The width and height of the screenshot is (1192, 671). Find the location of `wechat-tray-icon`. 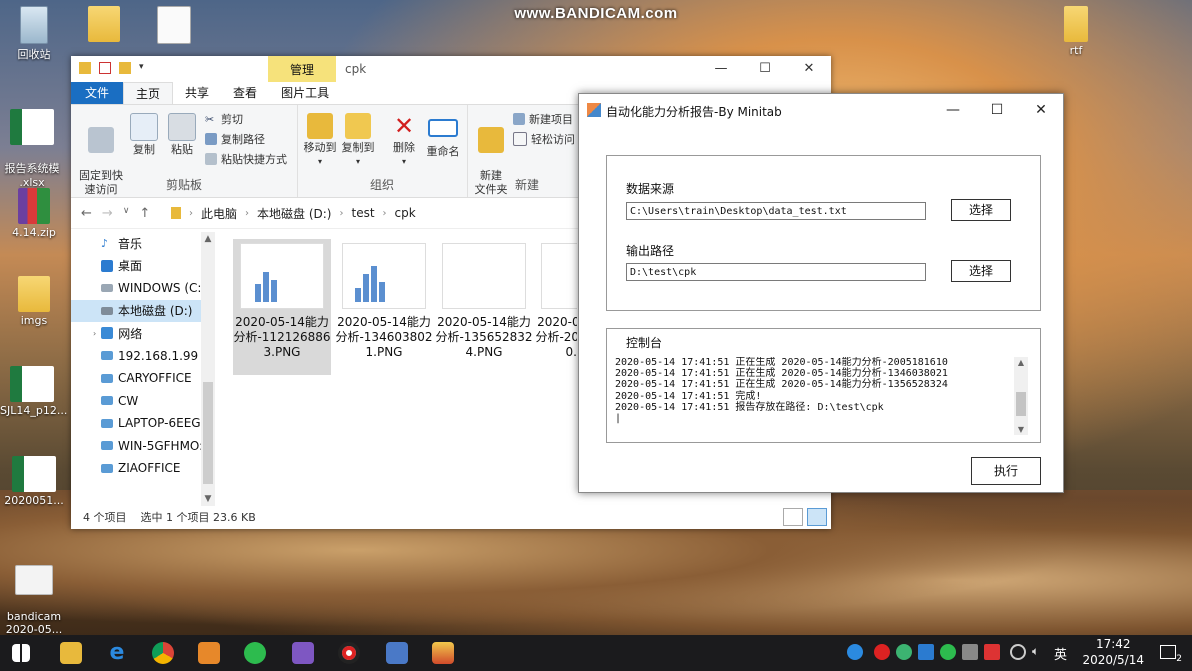

wechat-tray-icon is located at coordinates (948, 652).